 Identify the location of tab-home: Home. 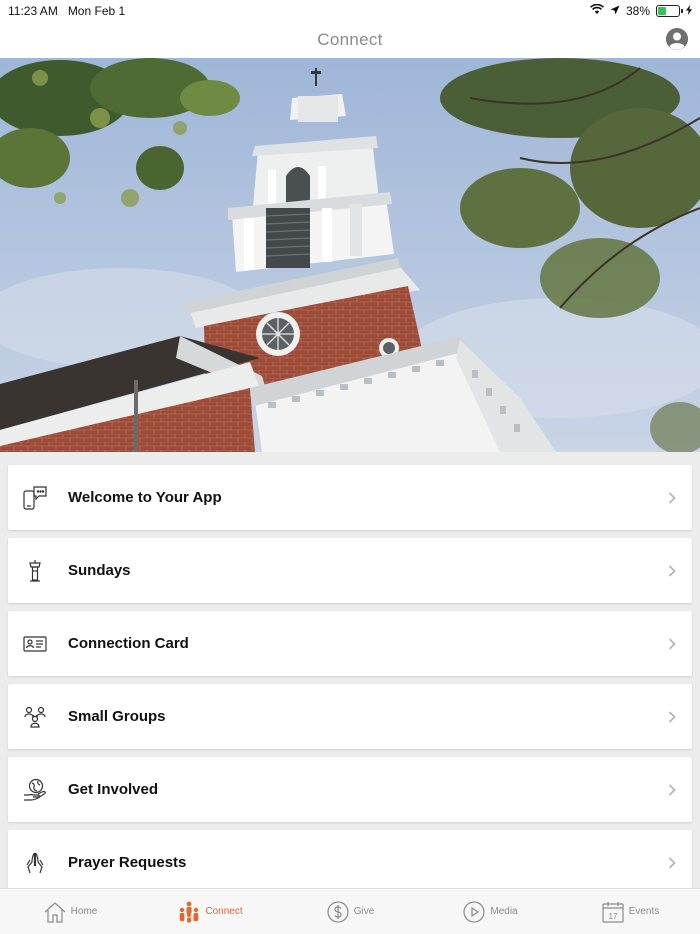
(70, 912).